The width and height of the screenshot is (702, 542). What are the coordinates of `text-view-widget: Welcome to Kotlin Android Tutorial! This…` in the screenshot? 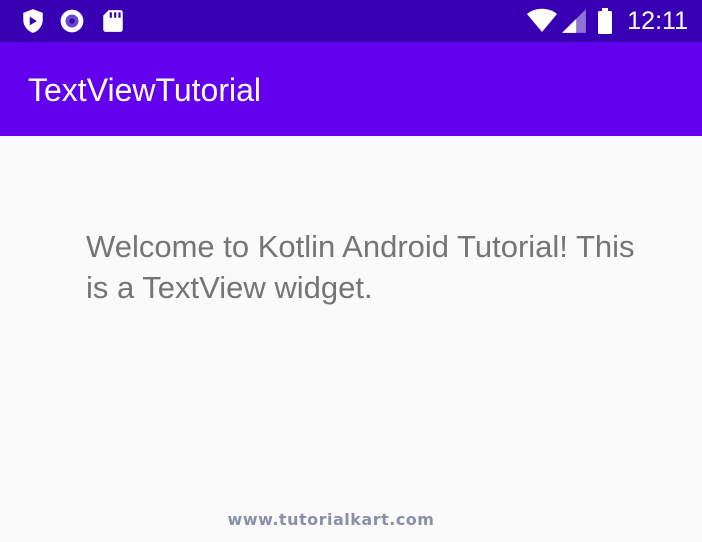 It's located at (360, 267).